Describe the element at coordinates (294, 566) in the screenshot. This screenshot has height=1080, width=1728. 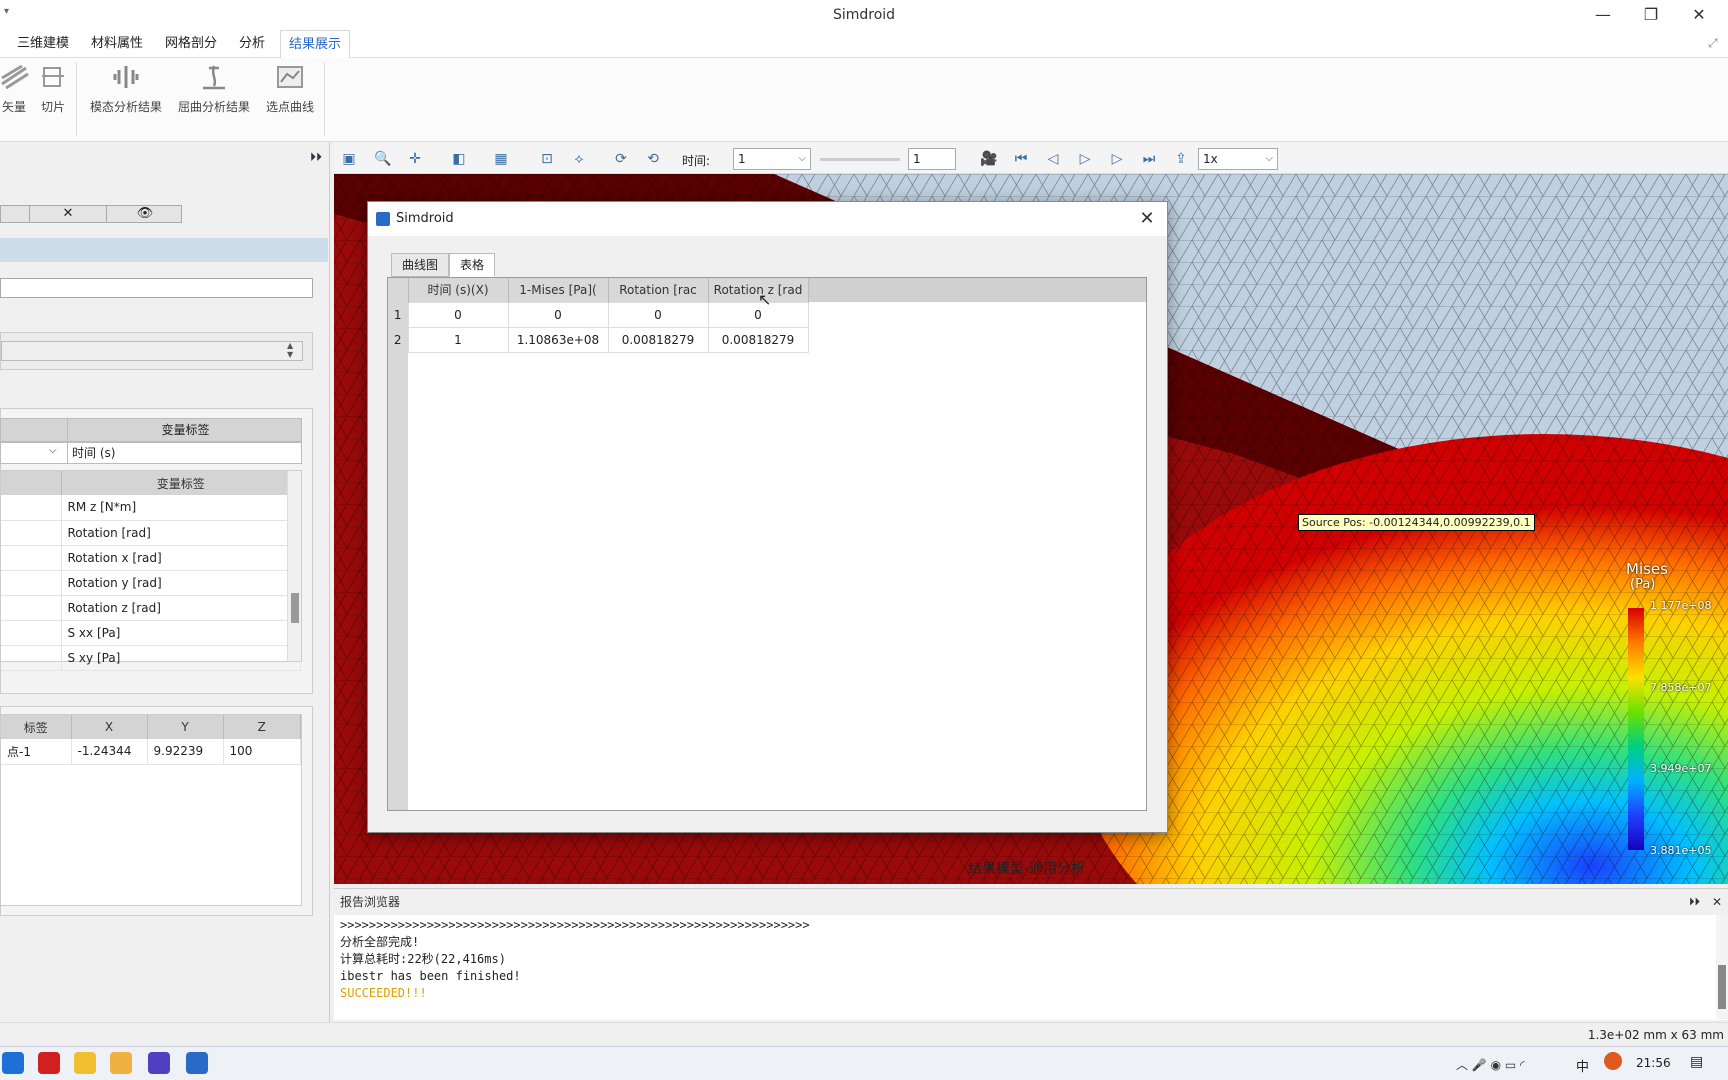
I see `scrollbar` at that location.